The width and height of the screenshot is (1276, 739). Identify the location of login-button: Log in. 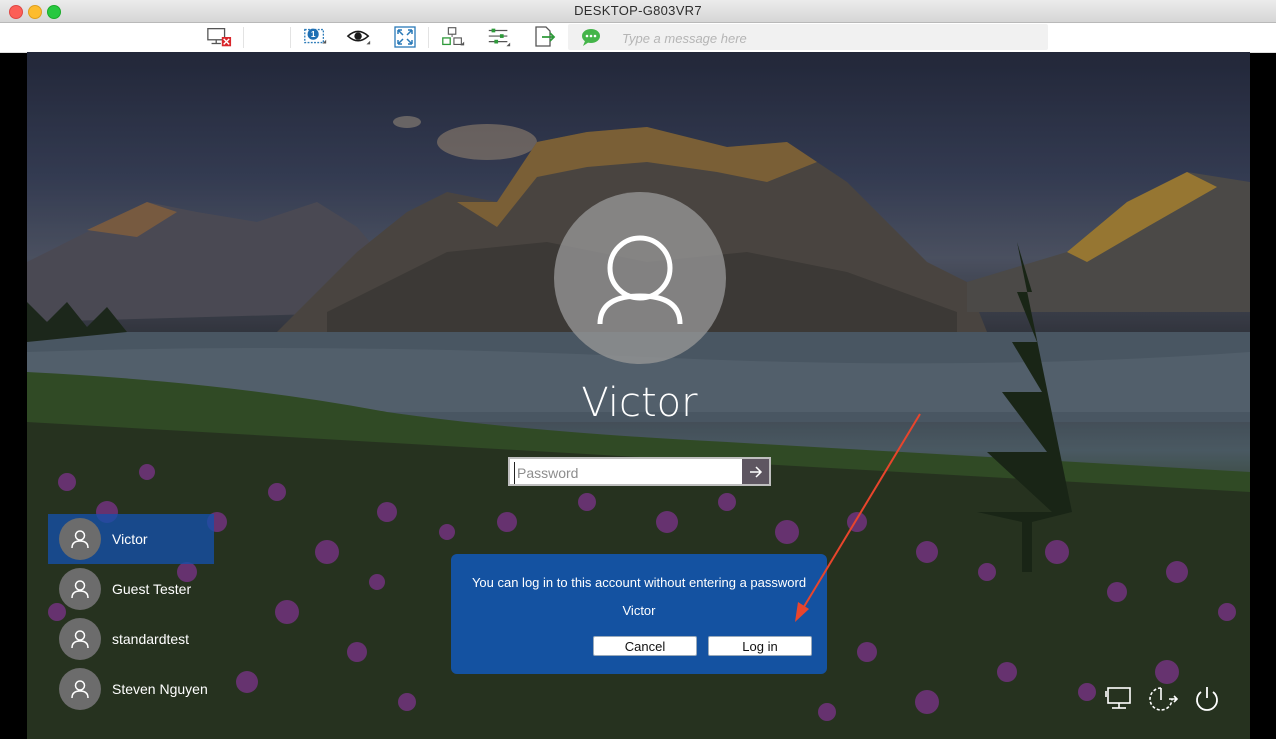
(760, 646).